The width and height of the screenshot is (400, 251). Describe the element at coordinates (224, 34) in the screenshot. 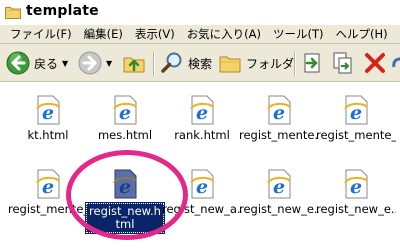

I see `menu-favorites: お気に入り(A)` at that location.